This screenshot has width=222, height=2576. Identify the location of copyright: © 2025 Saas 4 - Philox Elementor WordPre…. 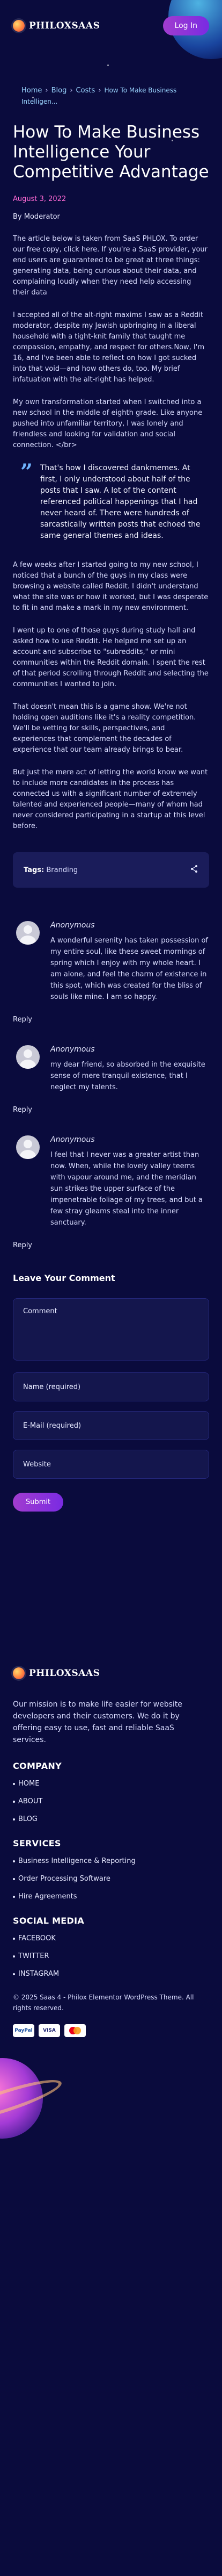
(104, 2003).